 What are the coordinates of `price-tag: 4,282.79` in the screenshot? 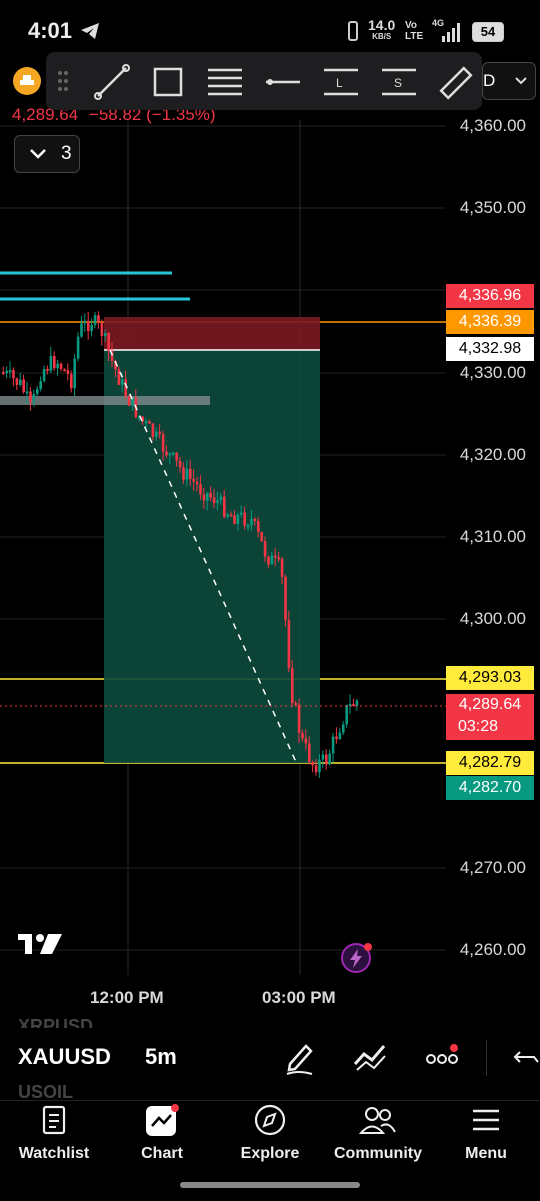 It's located at (490, 763).